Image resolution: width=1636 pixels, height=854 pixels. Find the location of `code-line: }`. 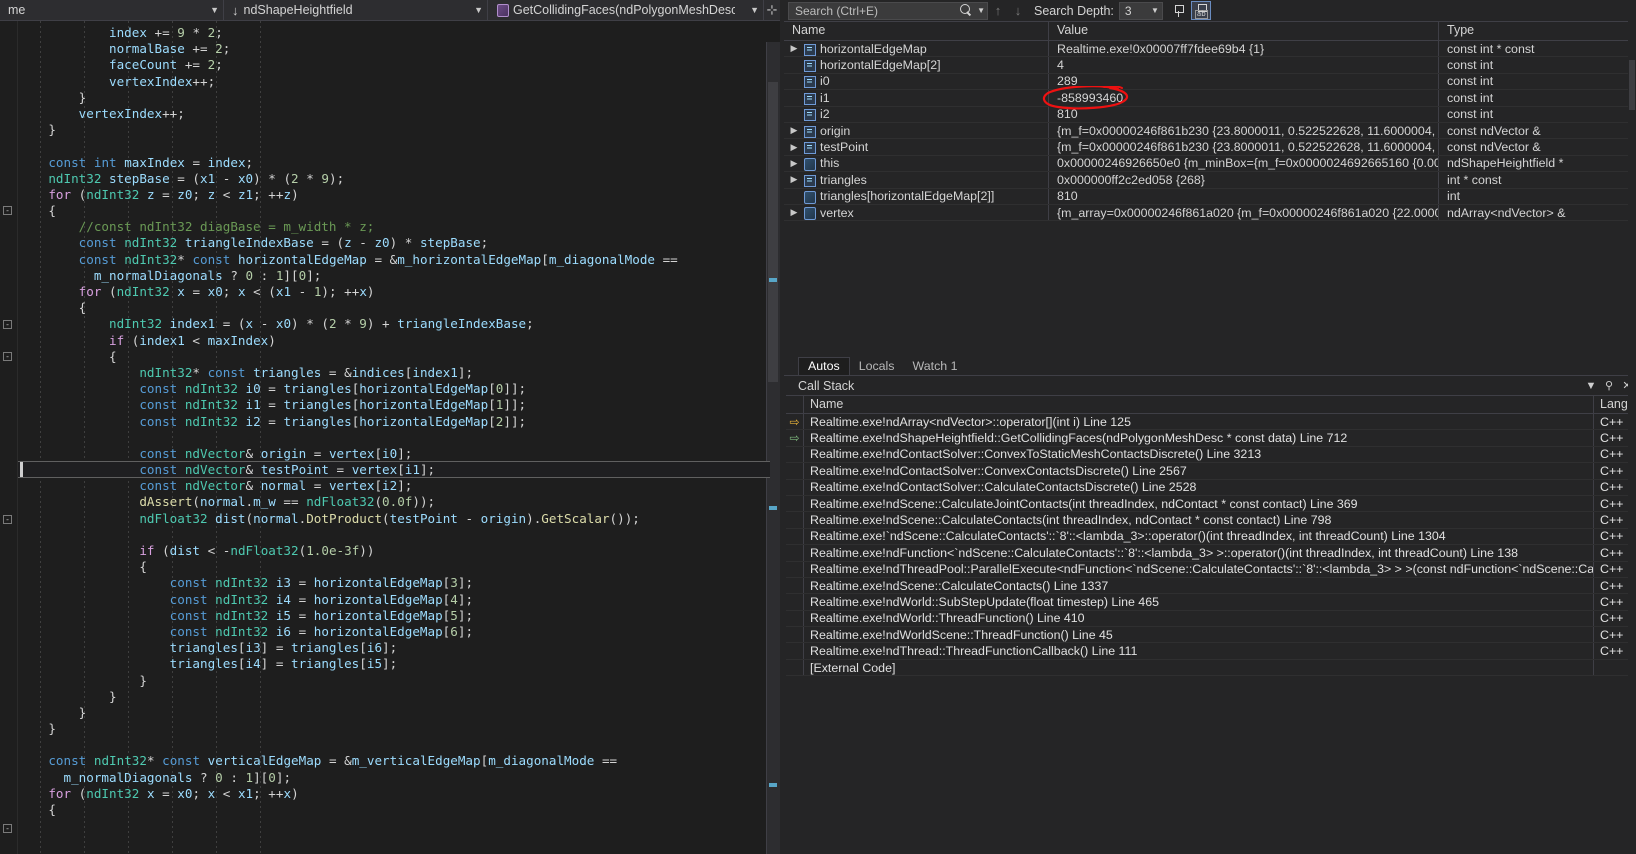

code-line: } is located at coordinates (82, 680).